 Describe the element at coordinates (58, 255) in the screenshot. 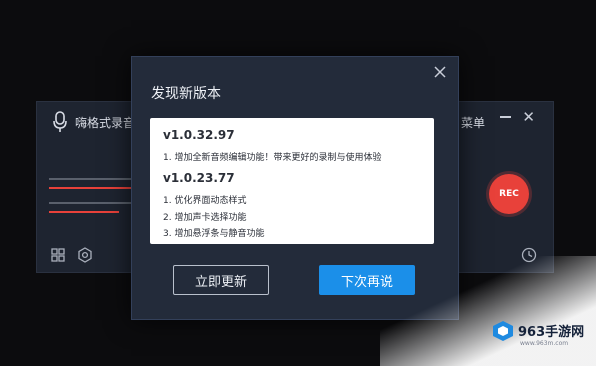

I see `grid-icon` at that location.